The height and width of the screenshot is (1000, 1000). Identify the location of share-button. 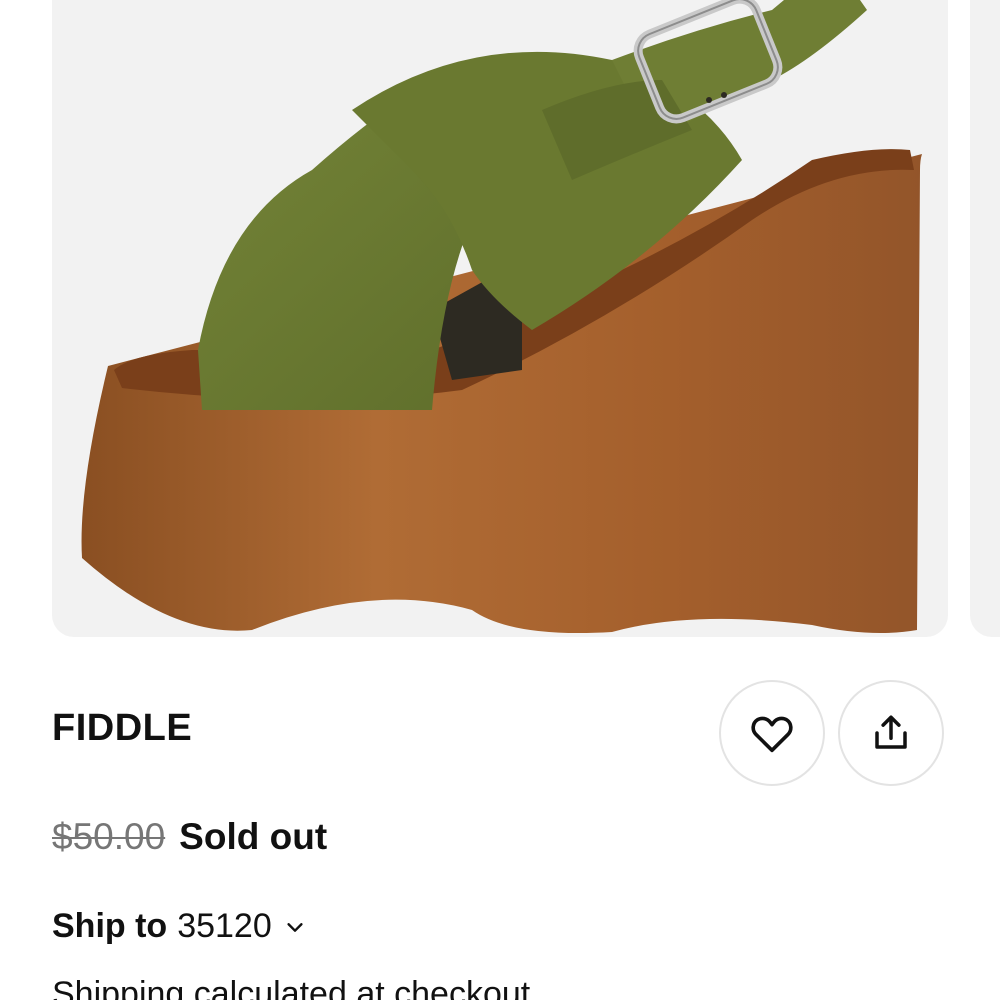
(891, 733).